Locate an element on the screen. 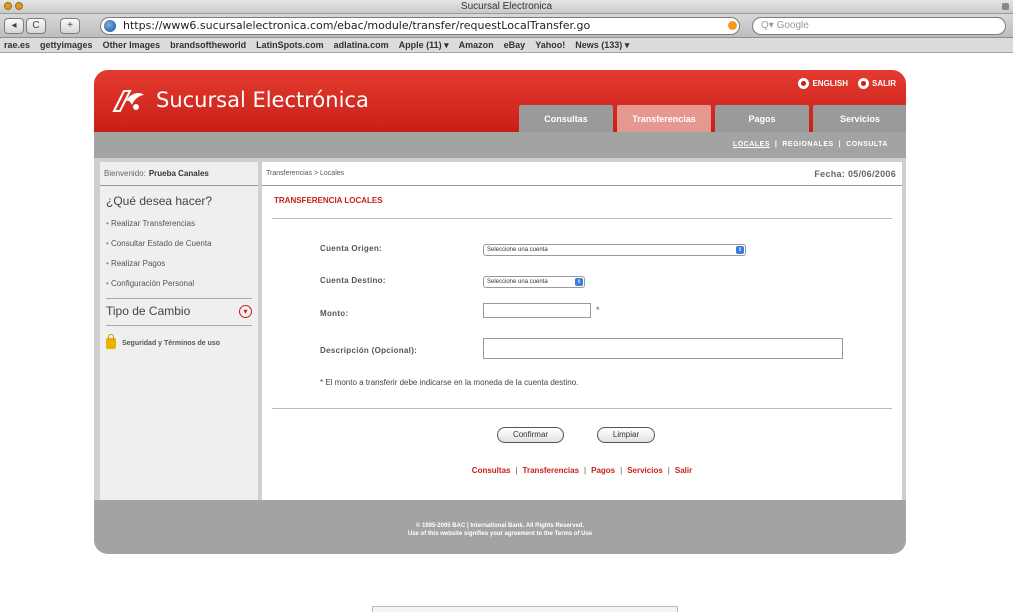  language-links: ENGLISH SALIR is located at coordinates (847, 83).